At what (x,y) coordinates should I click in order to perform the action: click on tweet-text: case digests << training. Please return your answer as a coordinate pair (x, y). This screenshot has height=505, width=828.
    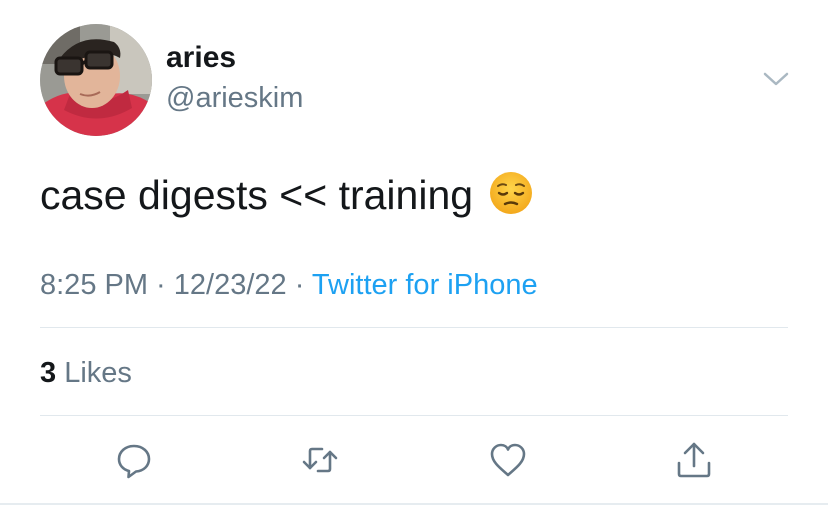
    Looking at the image, I should click on (287, 195).